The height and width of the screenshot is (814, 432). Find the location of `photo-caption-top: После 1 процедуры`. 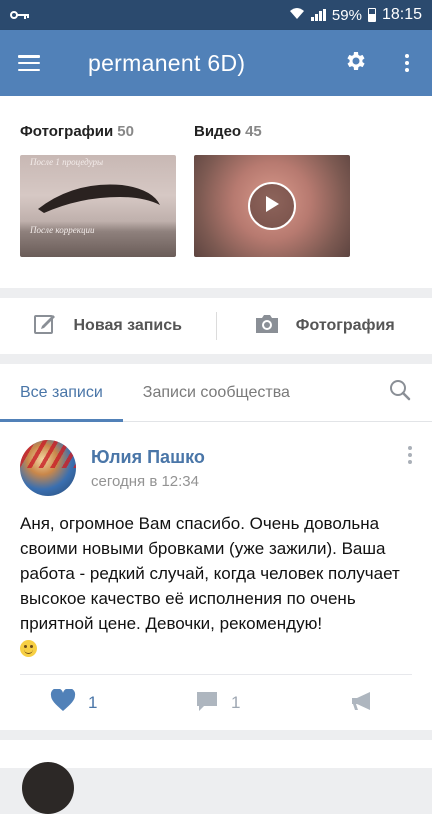

photo-caption-top: После 1 процедуры is located at coordinates (66, 162).